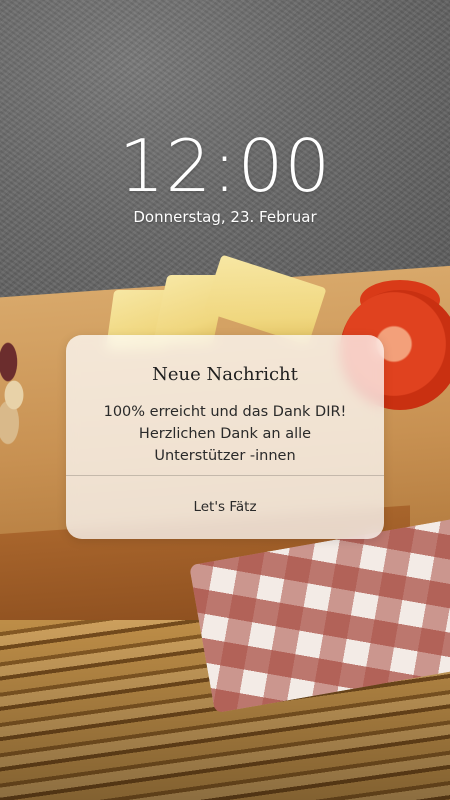  Describe the element at coordinates (225, 456) in the screenshot. I see `notification-body-line: Unterstützer -innen` at that location.